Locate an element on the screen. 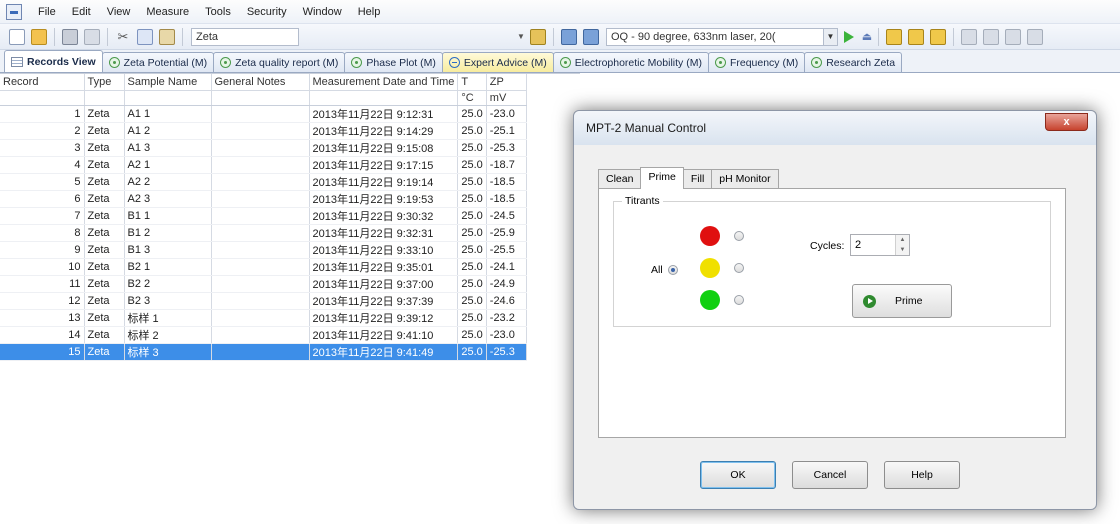 The image size is (1120, 524). cancel-button: Cancel is located at coordinates (830, 475).